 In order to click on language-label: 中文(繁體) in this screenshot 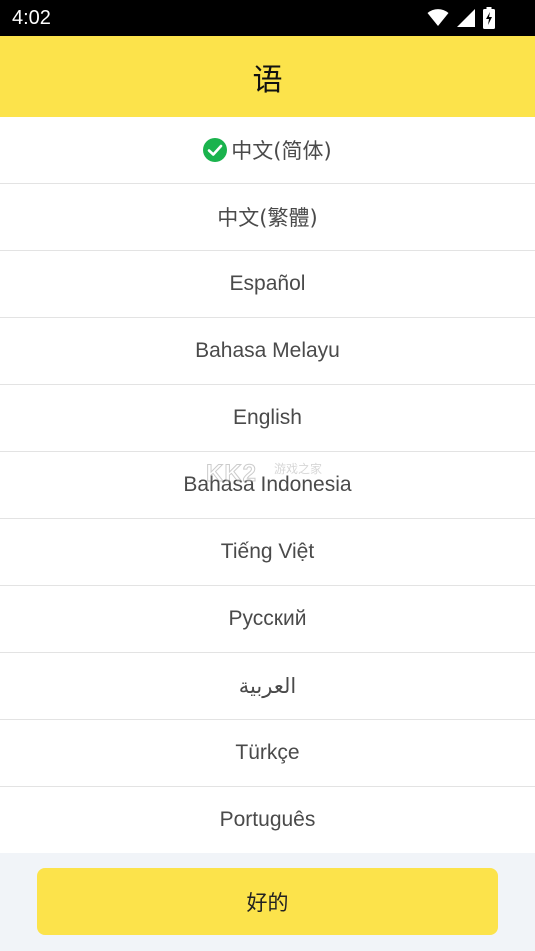, I will do `click(267, 218)`.